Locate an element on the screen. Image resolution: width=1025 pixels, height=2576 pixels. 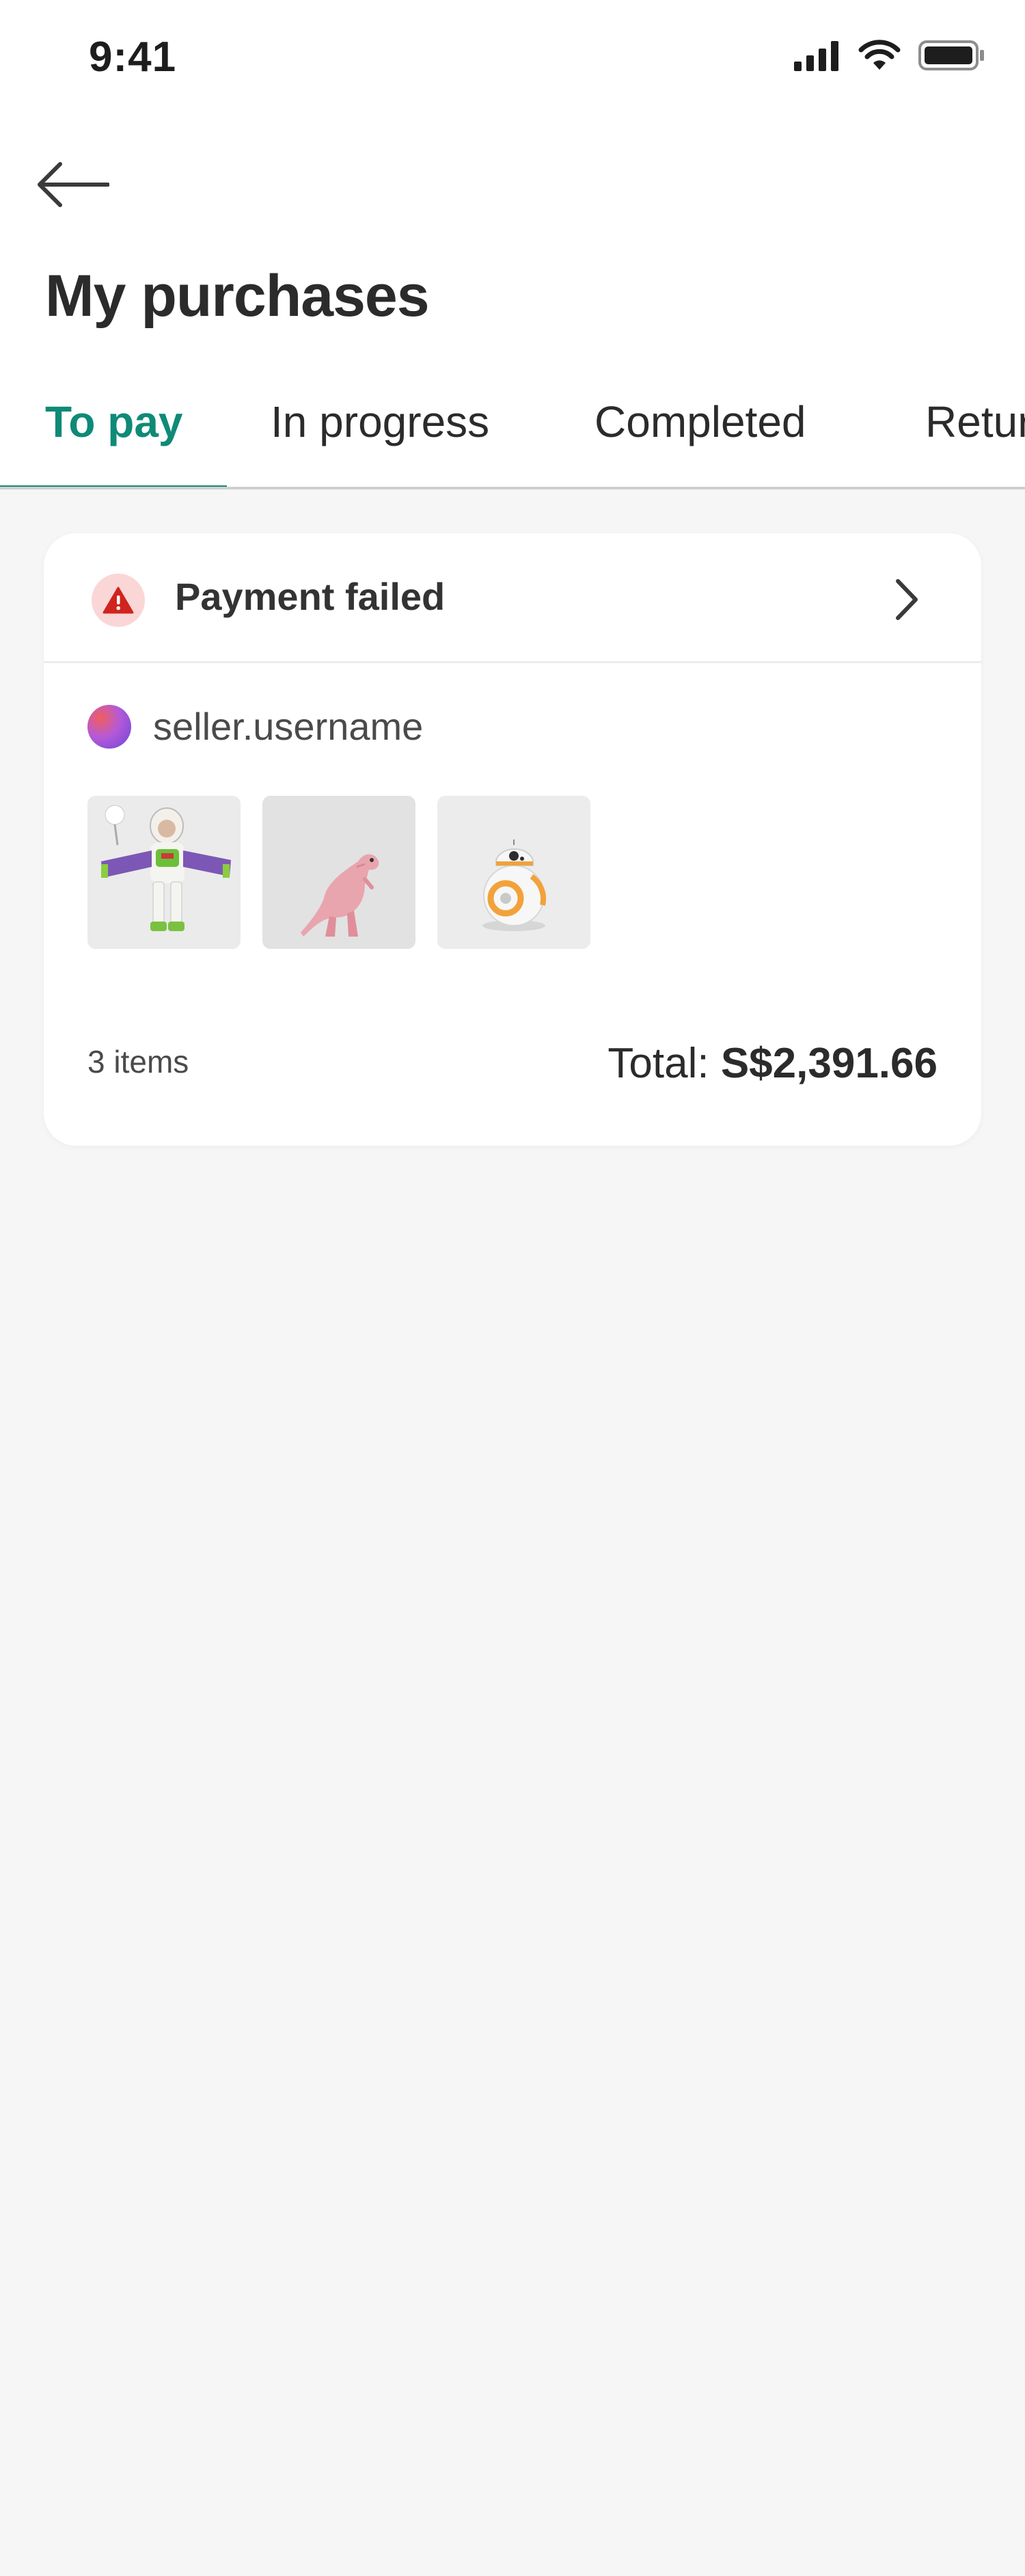
space-ranger-toy-image is located at coordinates (164, 872).